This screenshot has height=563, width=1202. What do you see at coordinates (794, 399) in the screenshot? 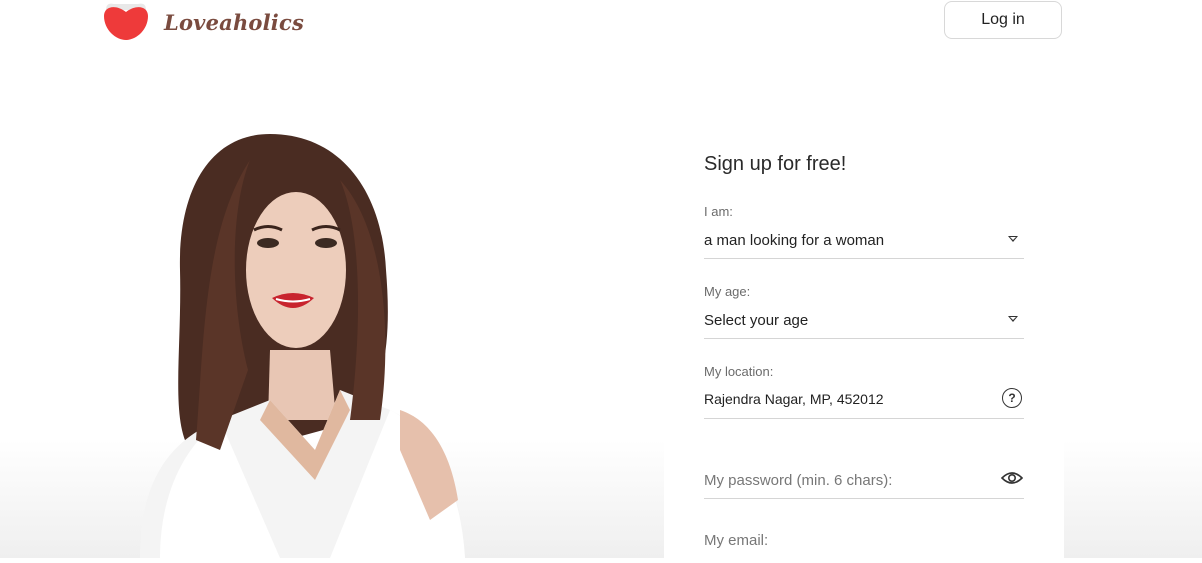
I see `location-value: Rajendra Nagar, MP, 452012` at bounding box center [794, 399].